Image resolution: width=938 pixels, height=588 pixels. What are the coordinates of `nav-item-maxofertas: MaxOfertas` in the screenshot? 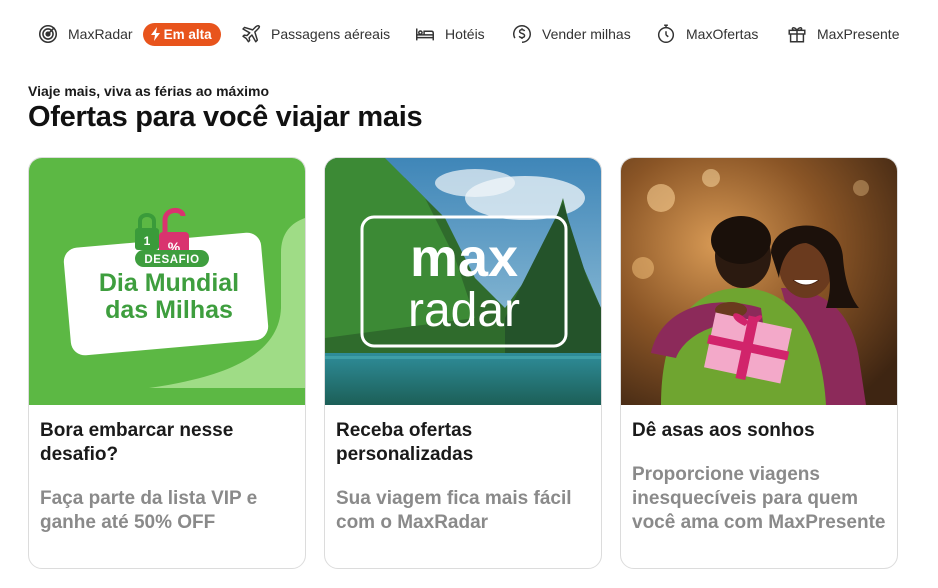 It's located at (706, 34).